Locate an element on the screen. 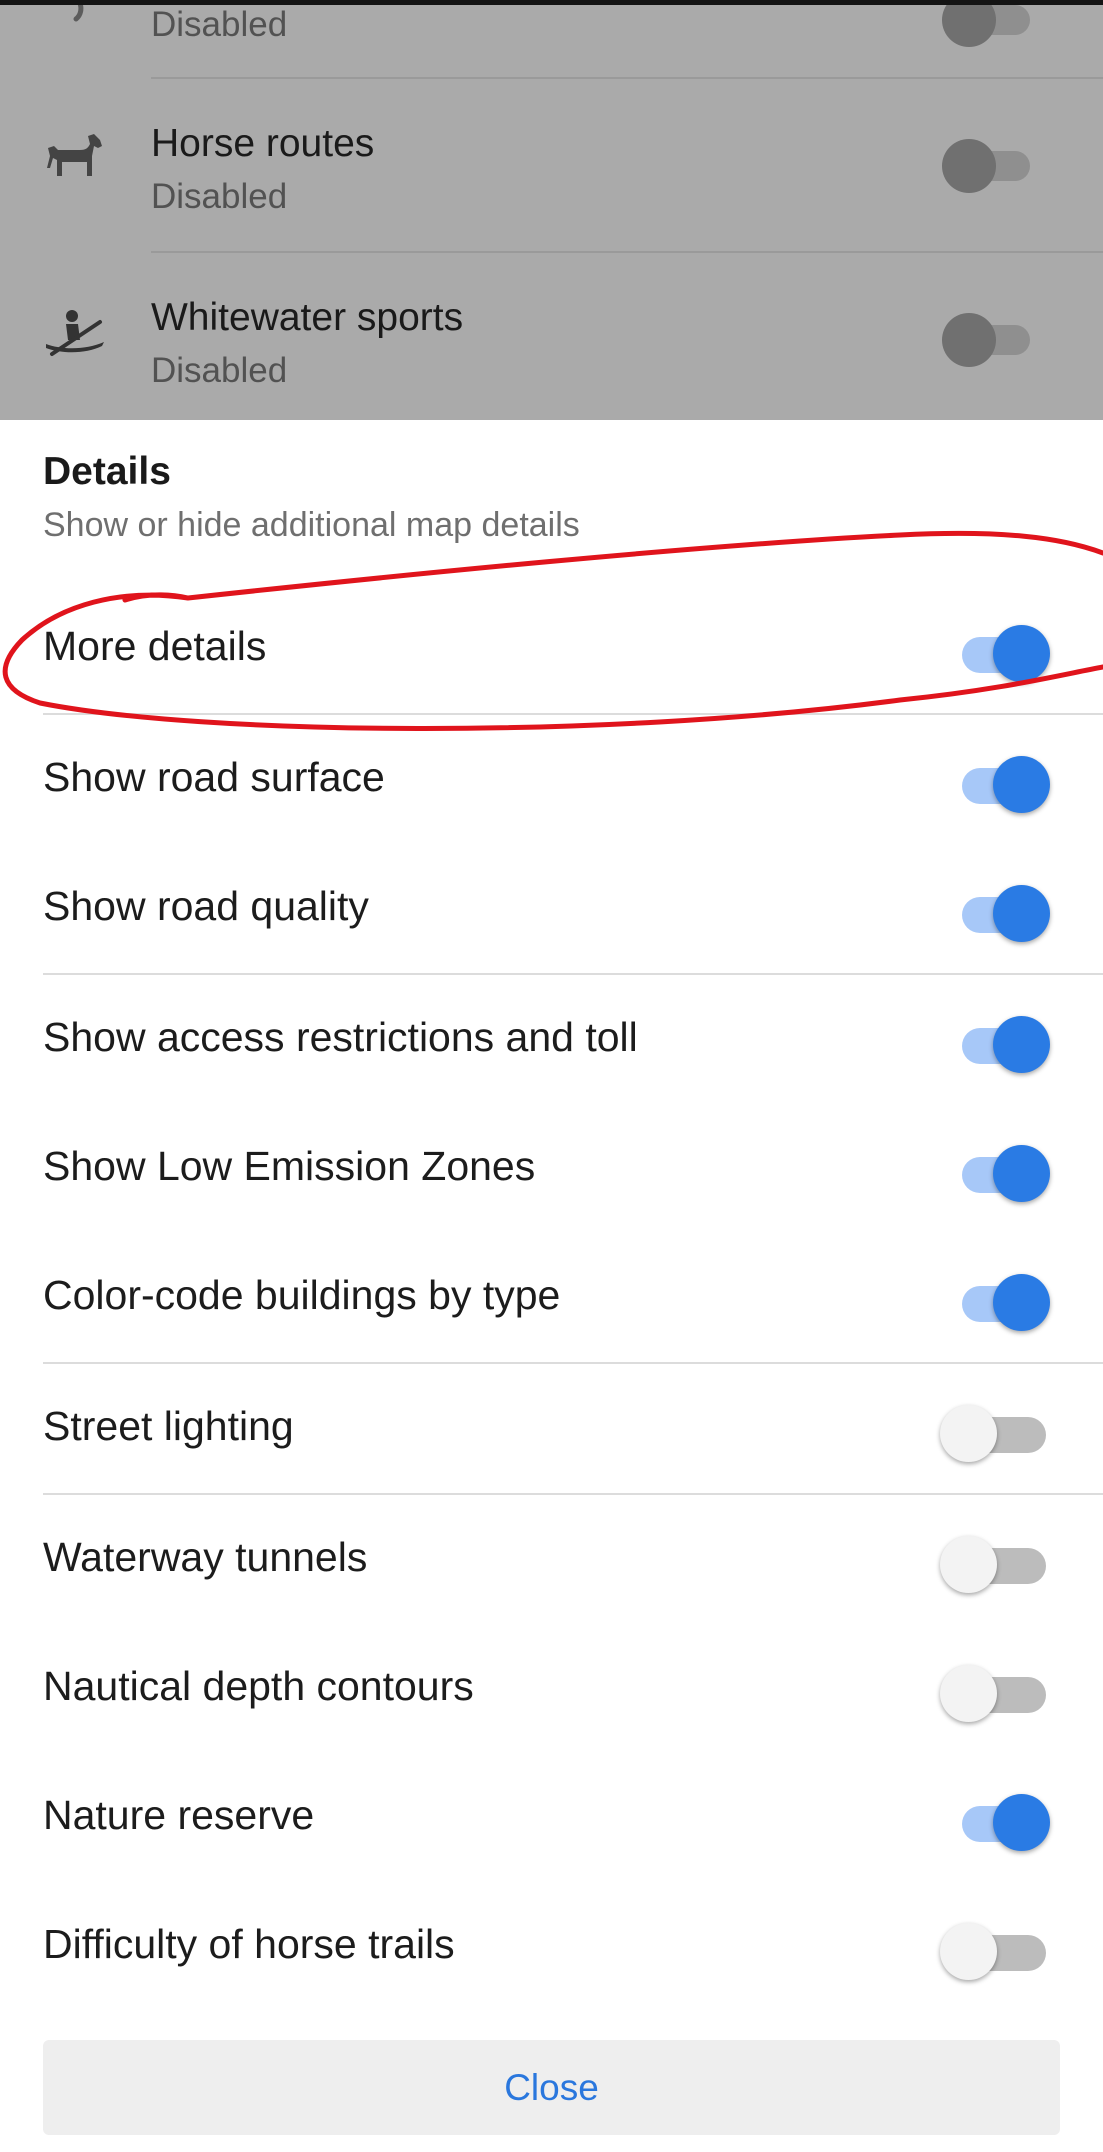 The width and height of the screenshot is (1103, 2152). horse-icon is located at coordinates (74, 155).